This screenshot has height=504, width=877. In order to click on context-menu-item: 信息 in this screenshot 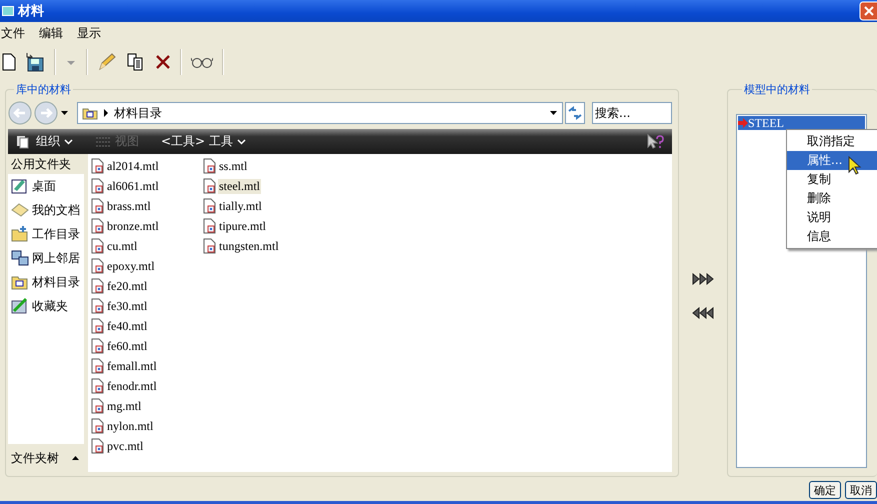, I will do `click(832, 236)`.